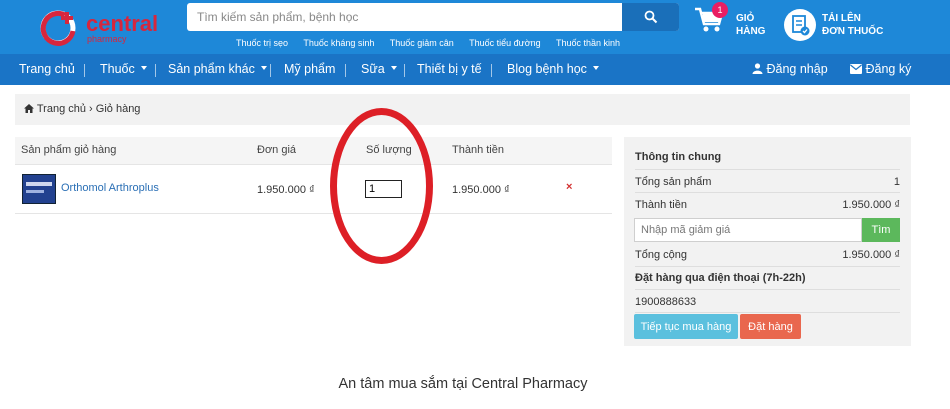 The width and height of the screenshot is (950, 409). What do you see at coordinates (286, 190) in the screenshot?
I see `unit-price: 1.950.000 ₫` at bounding box center [286, 190].